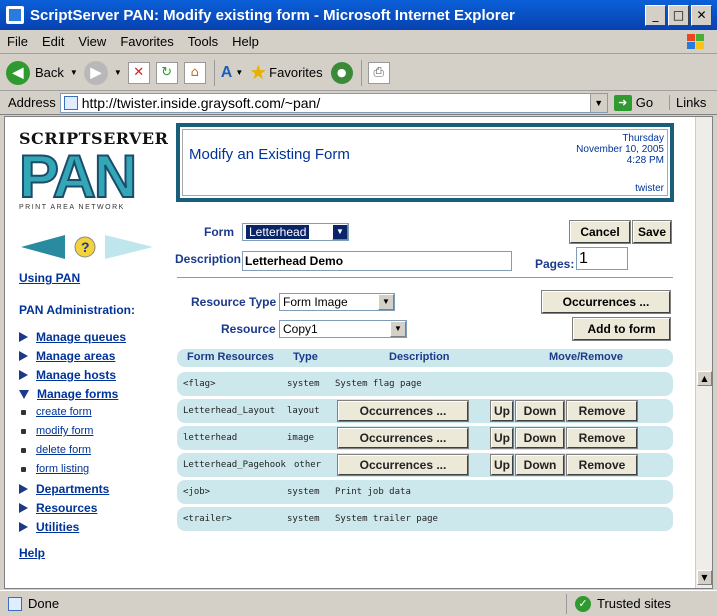 Image resolution: width=717 pixels, height=616 pixels. Describe the element at coordinates (341, 72) in the screenshot. I see `media-icon: ●` at that location.